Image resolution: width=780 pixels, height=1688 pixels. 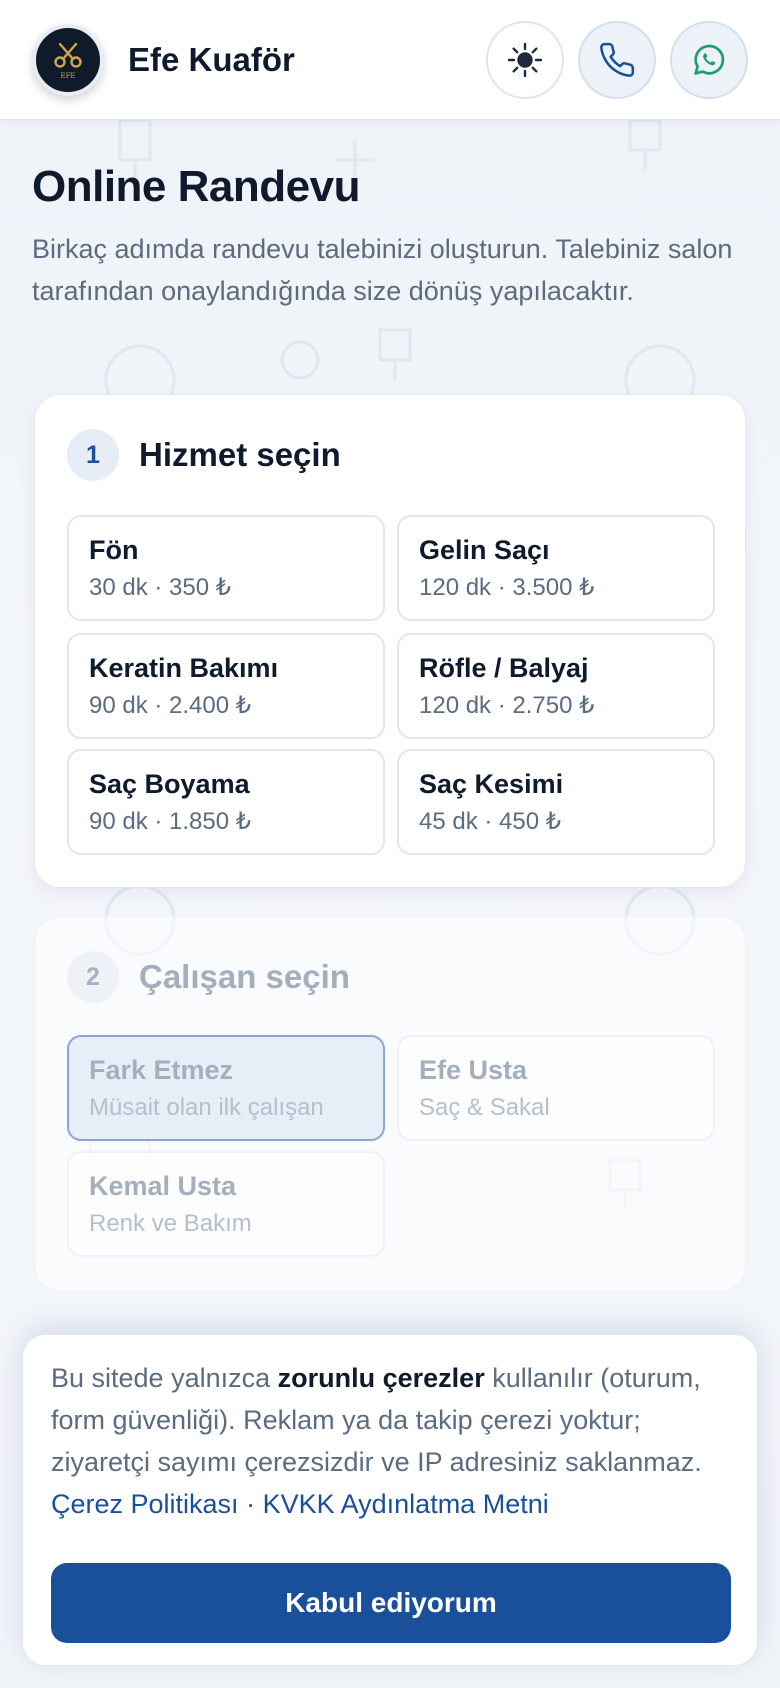 What do you see at coordinates (161, 1070) in the screenshot?
I see `staff-name: Fark Etmez` at bounding box center [161, 1070].